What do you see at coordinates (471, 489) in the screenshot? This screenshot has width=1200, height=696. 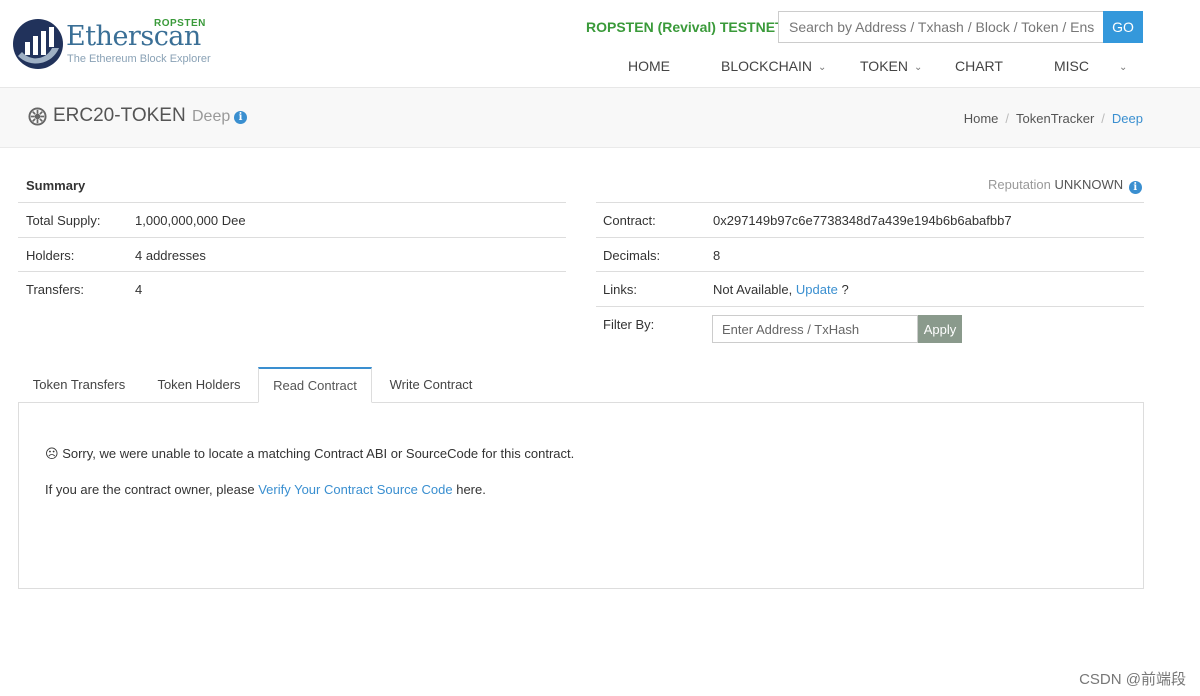 I see `verify-suffix: here.` at bounding box center [471, 489].